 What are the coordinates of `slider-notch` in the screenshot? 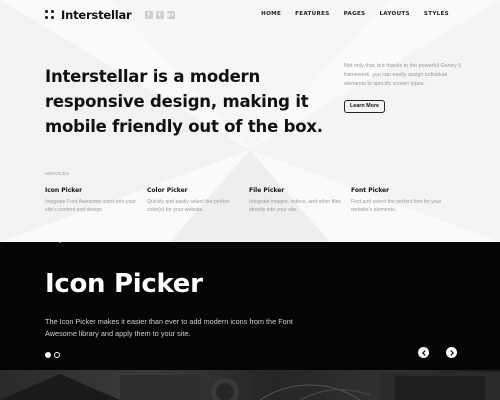 It's located at (60, 239).